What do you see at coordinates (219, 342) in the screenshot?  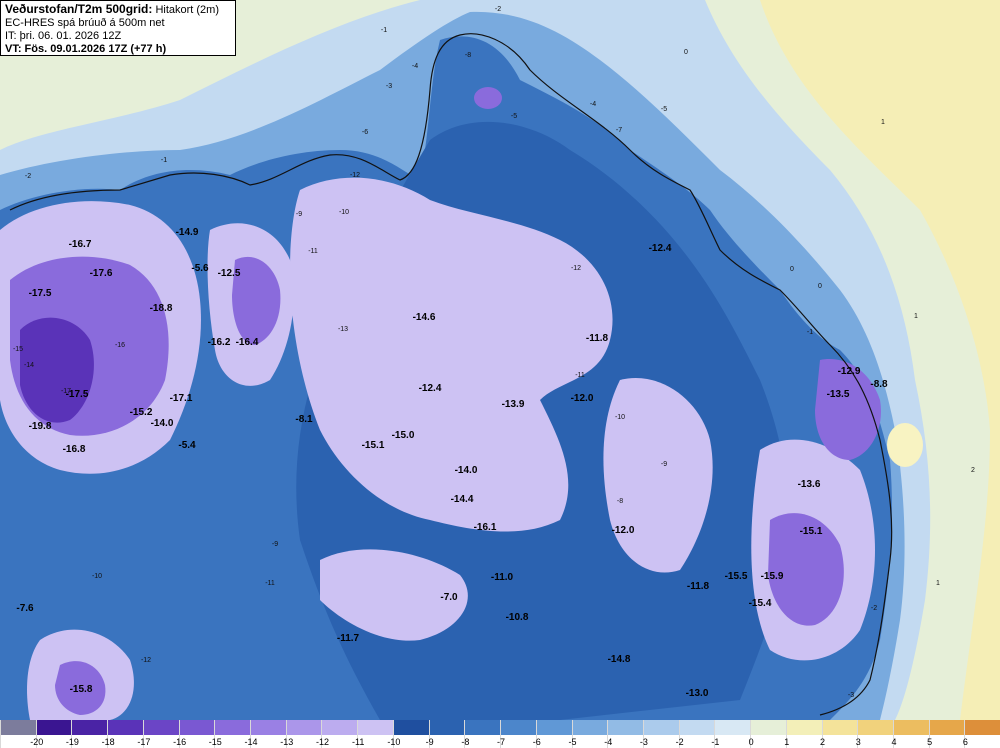 I see `temperature-label: -16.2` at bounding box center [219, 342].